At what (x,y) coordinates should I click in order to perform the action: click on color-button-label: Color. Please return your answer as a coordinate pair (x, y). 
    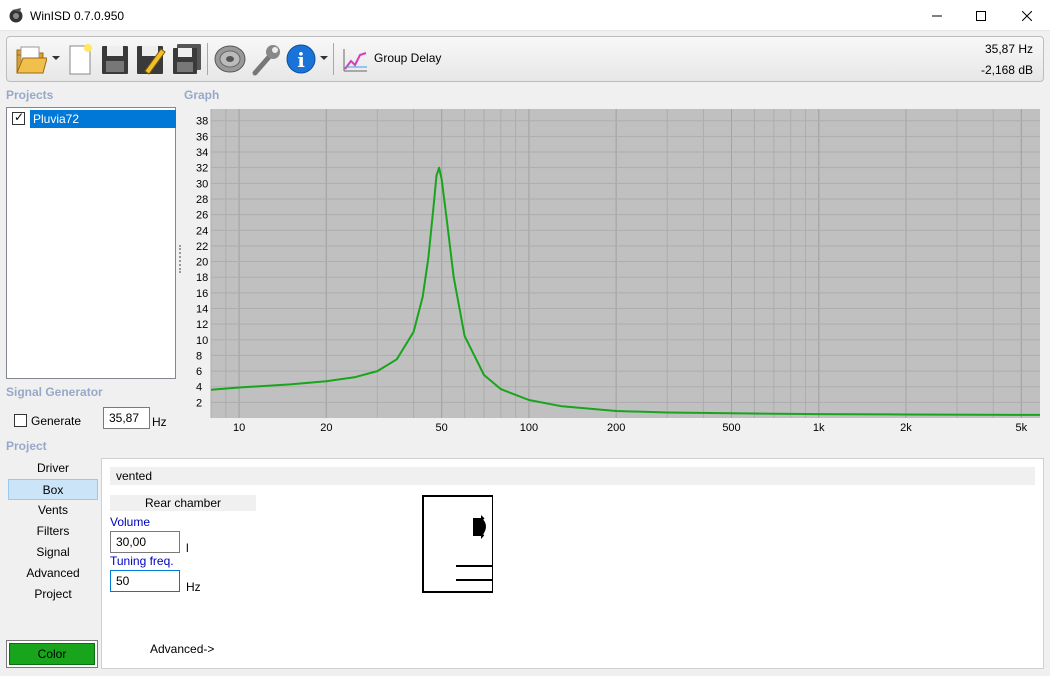
    Looking at the image, I should click on (52, 654).